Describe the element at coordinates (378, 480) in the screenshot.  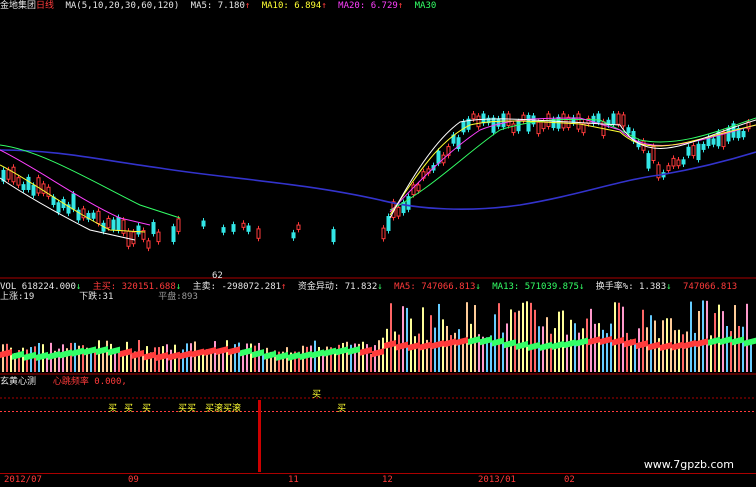
I see `time-axis: 2012/07 09 11 12 2013/01 02` at that location.